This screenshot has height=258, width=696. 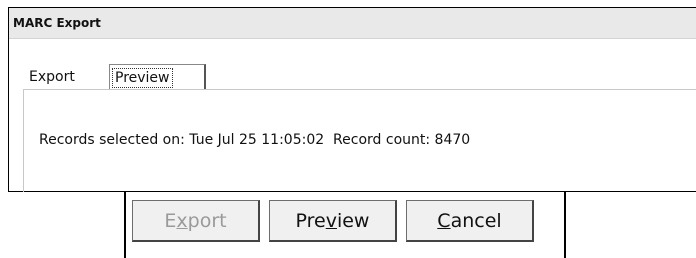 I want to click on preview-button: Preview, so click(x=333, y=221).